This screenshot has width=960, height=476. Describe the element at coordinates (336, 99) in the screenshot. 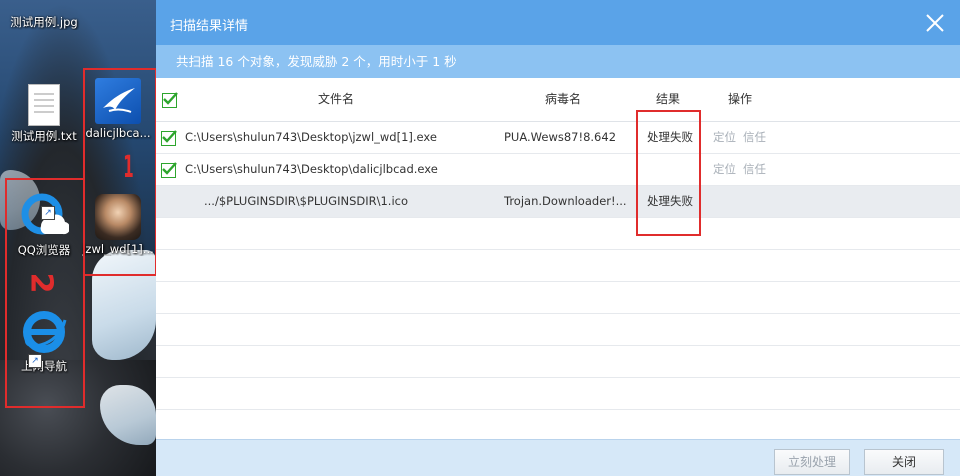

I see `header-filename: 文件名` at that location.